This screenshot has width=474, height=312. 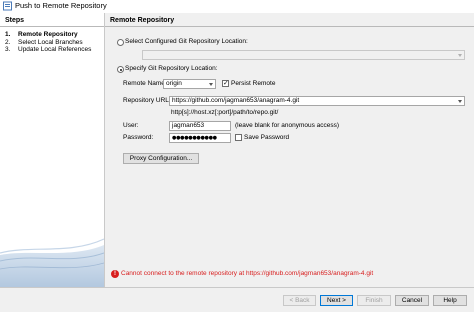 What do you see at coordinates (267, 137) in the screenshot?
I see `save-password-label: Save Password` at bounding box center [267, 137].